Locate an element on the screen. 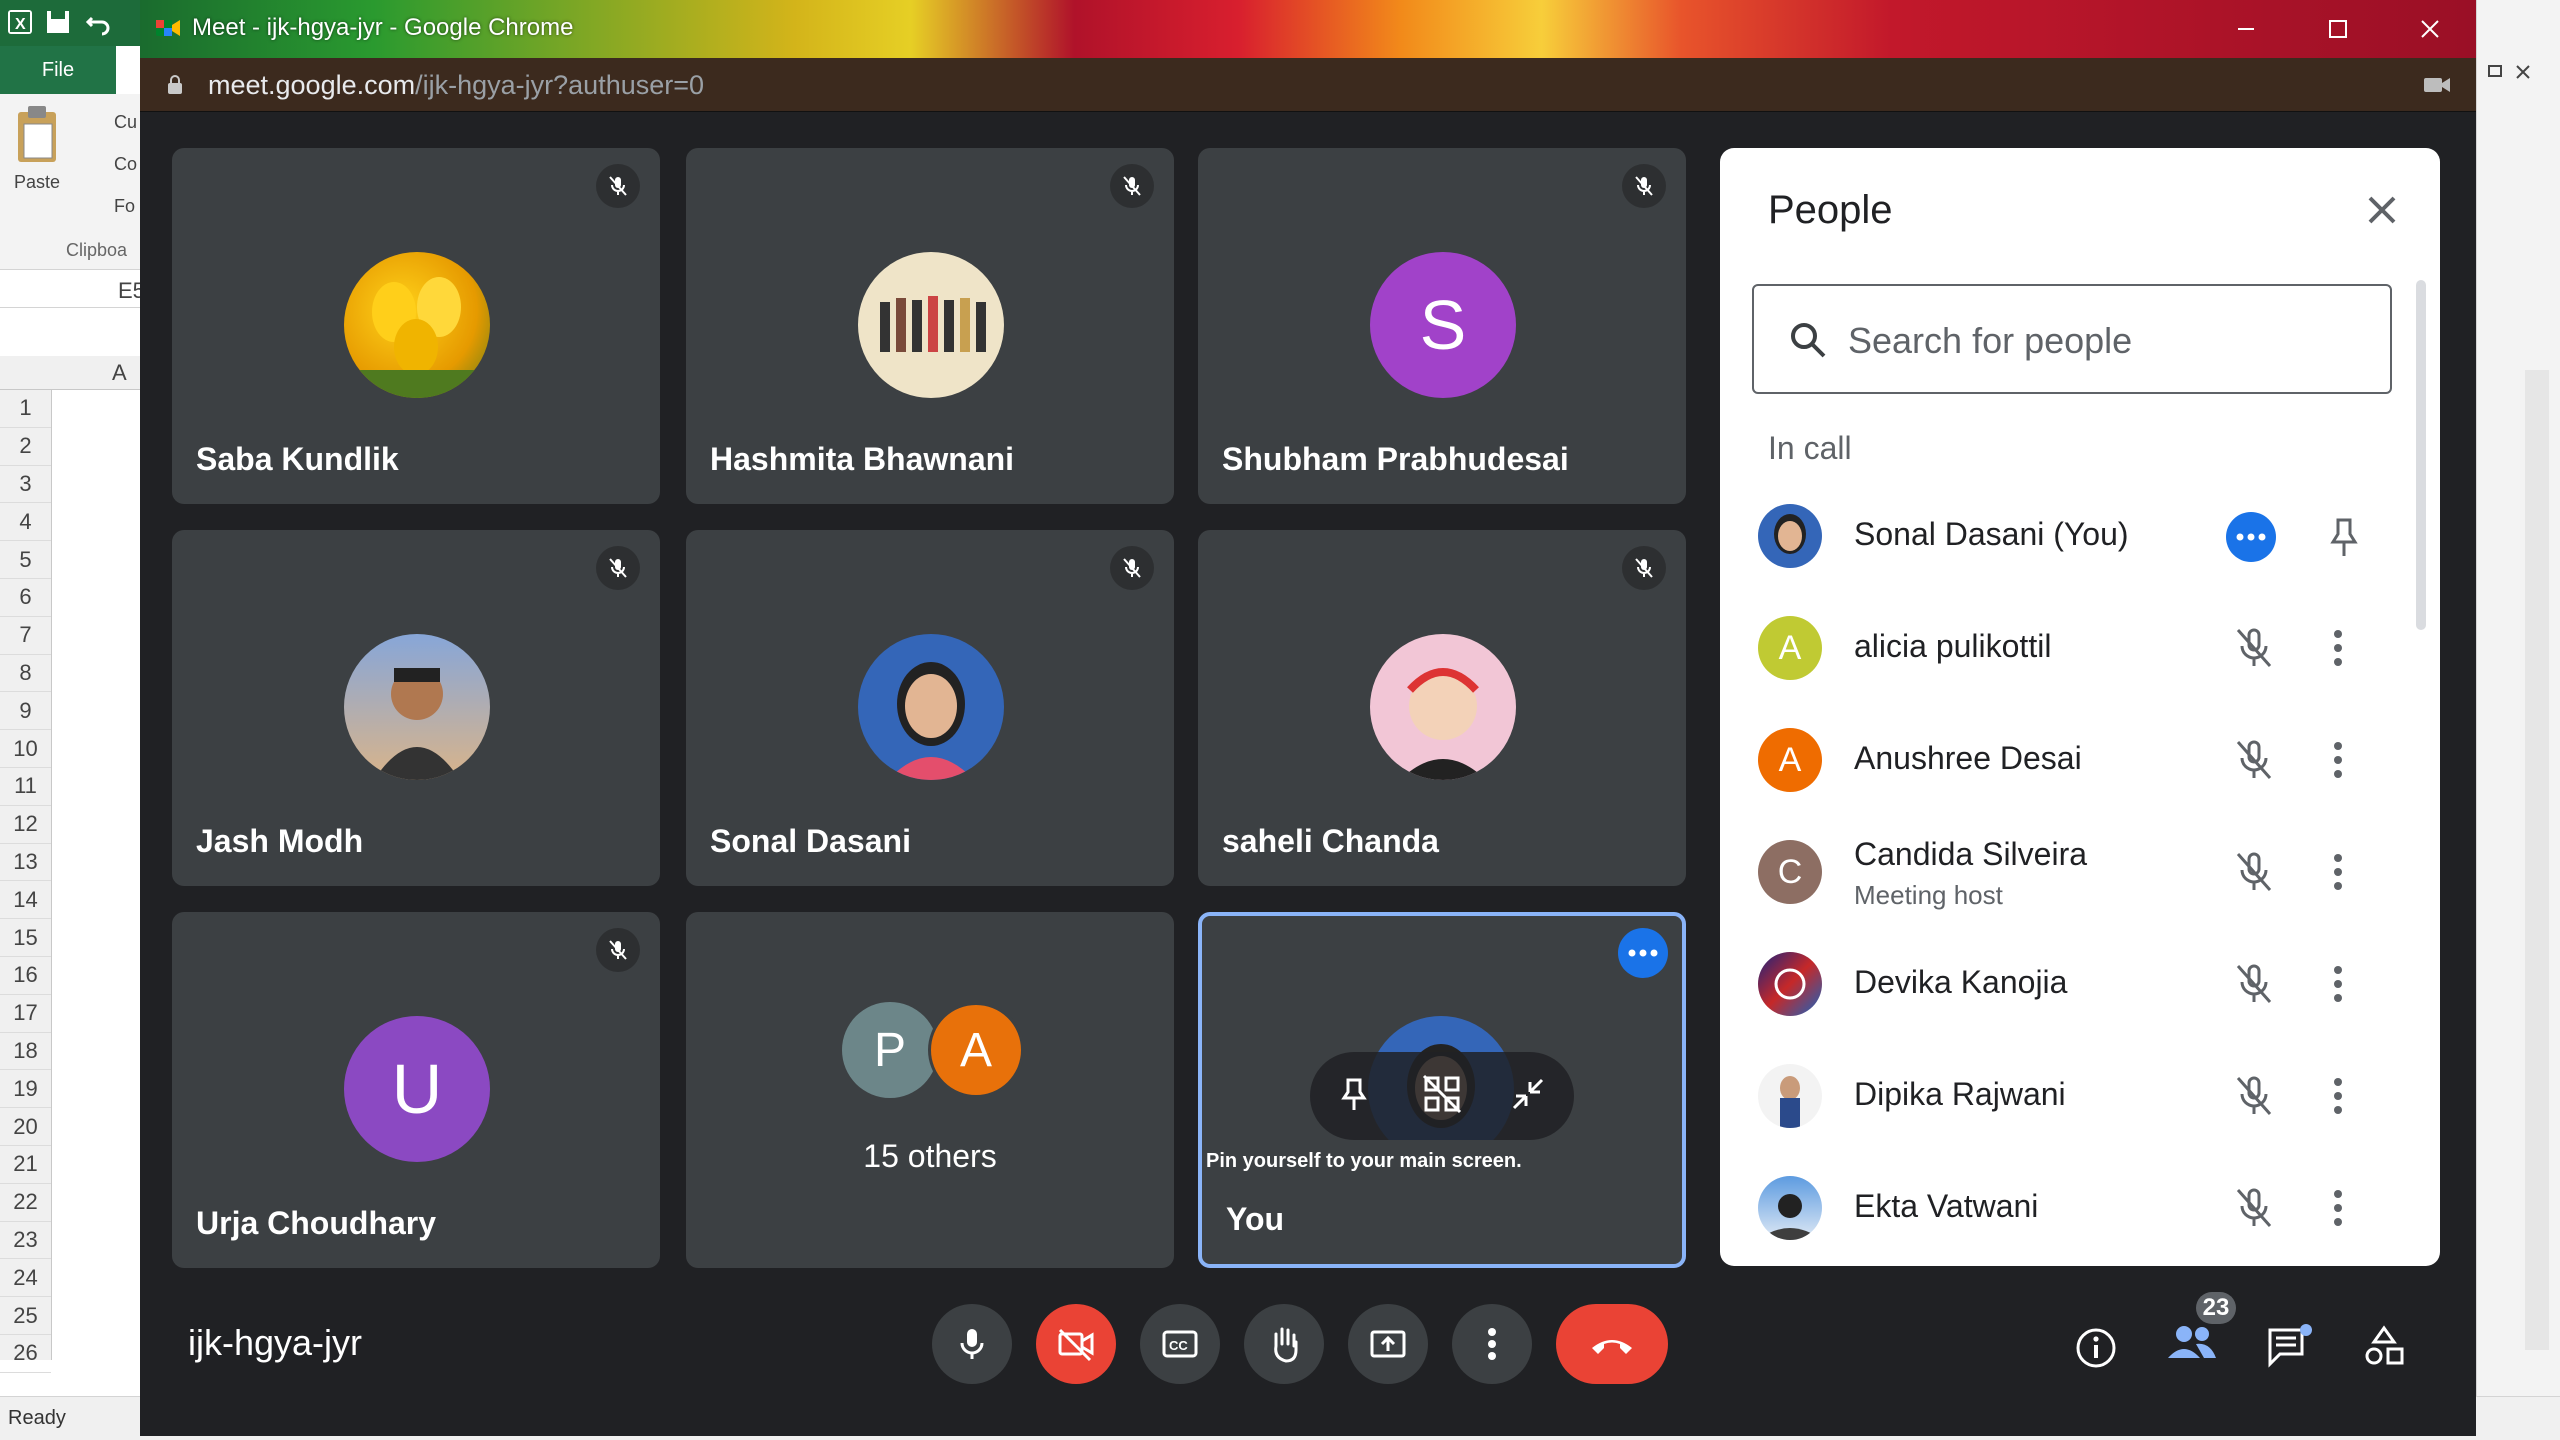 The image size is (2560, 1440). chat-button is located at coordinates (2290, 1348).